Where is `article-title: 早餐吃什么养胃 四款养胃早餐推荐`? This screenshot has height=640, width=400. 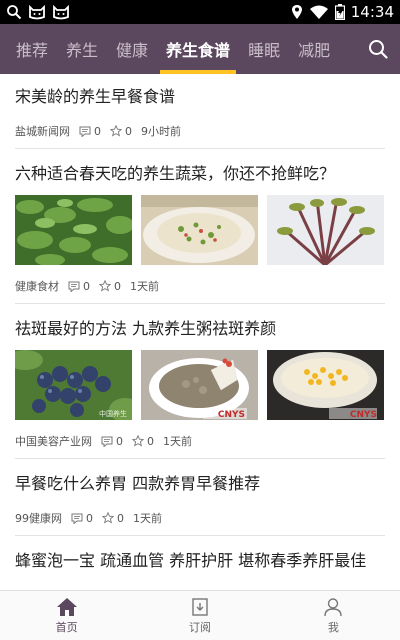 article-title: 早餐吃什么养胃 四款养胃早餐推荐 is located at coordinates (200, 477).